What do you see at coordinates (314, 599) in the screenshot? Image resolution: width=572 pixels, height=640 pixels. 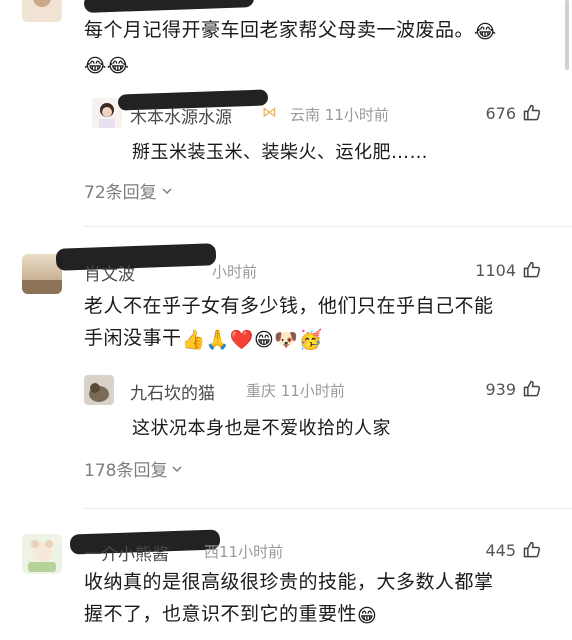 I see `comment-text: 收纳真的是很高级很珍贵的技能，大多数人都掌 握不了，也意识不到它的重要性😁` at bounding box center [314, 599].